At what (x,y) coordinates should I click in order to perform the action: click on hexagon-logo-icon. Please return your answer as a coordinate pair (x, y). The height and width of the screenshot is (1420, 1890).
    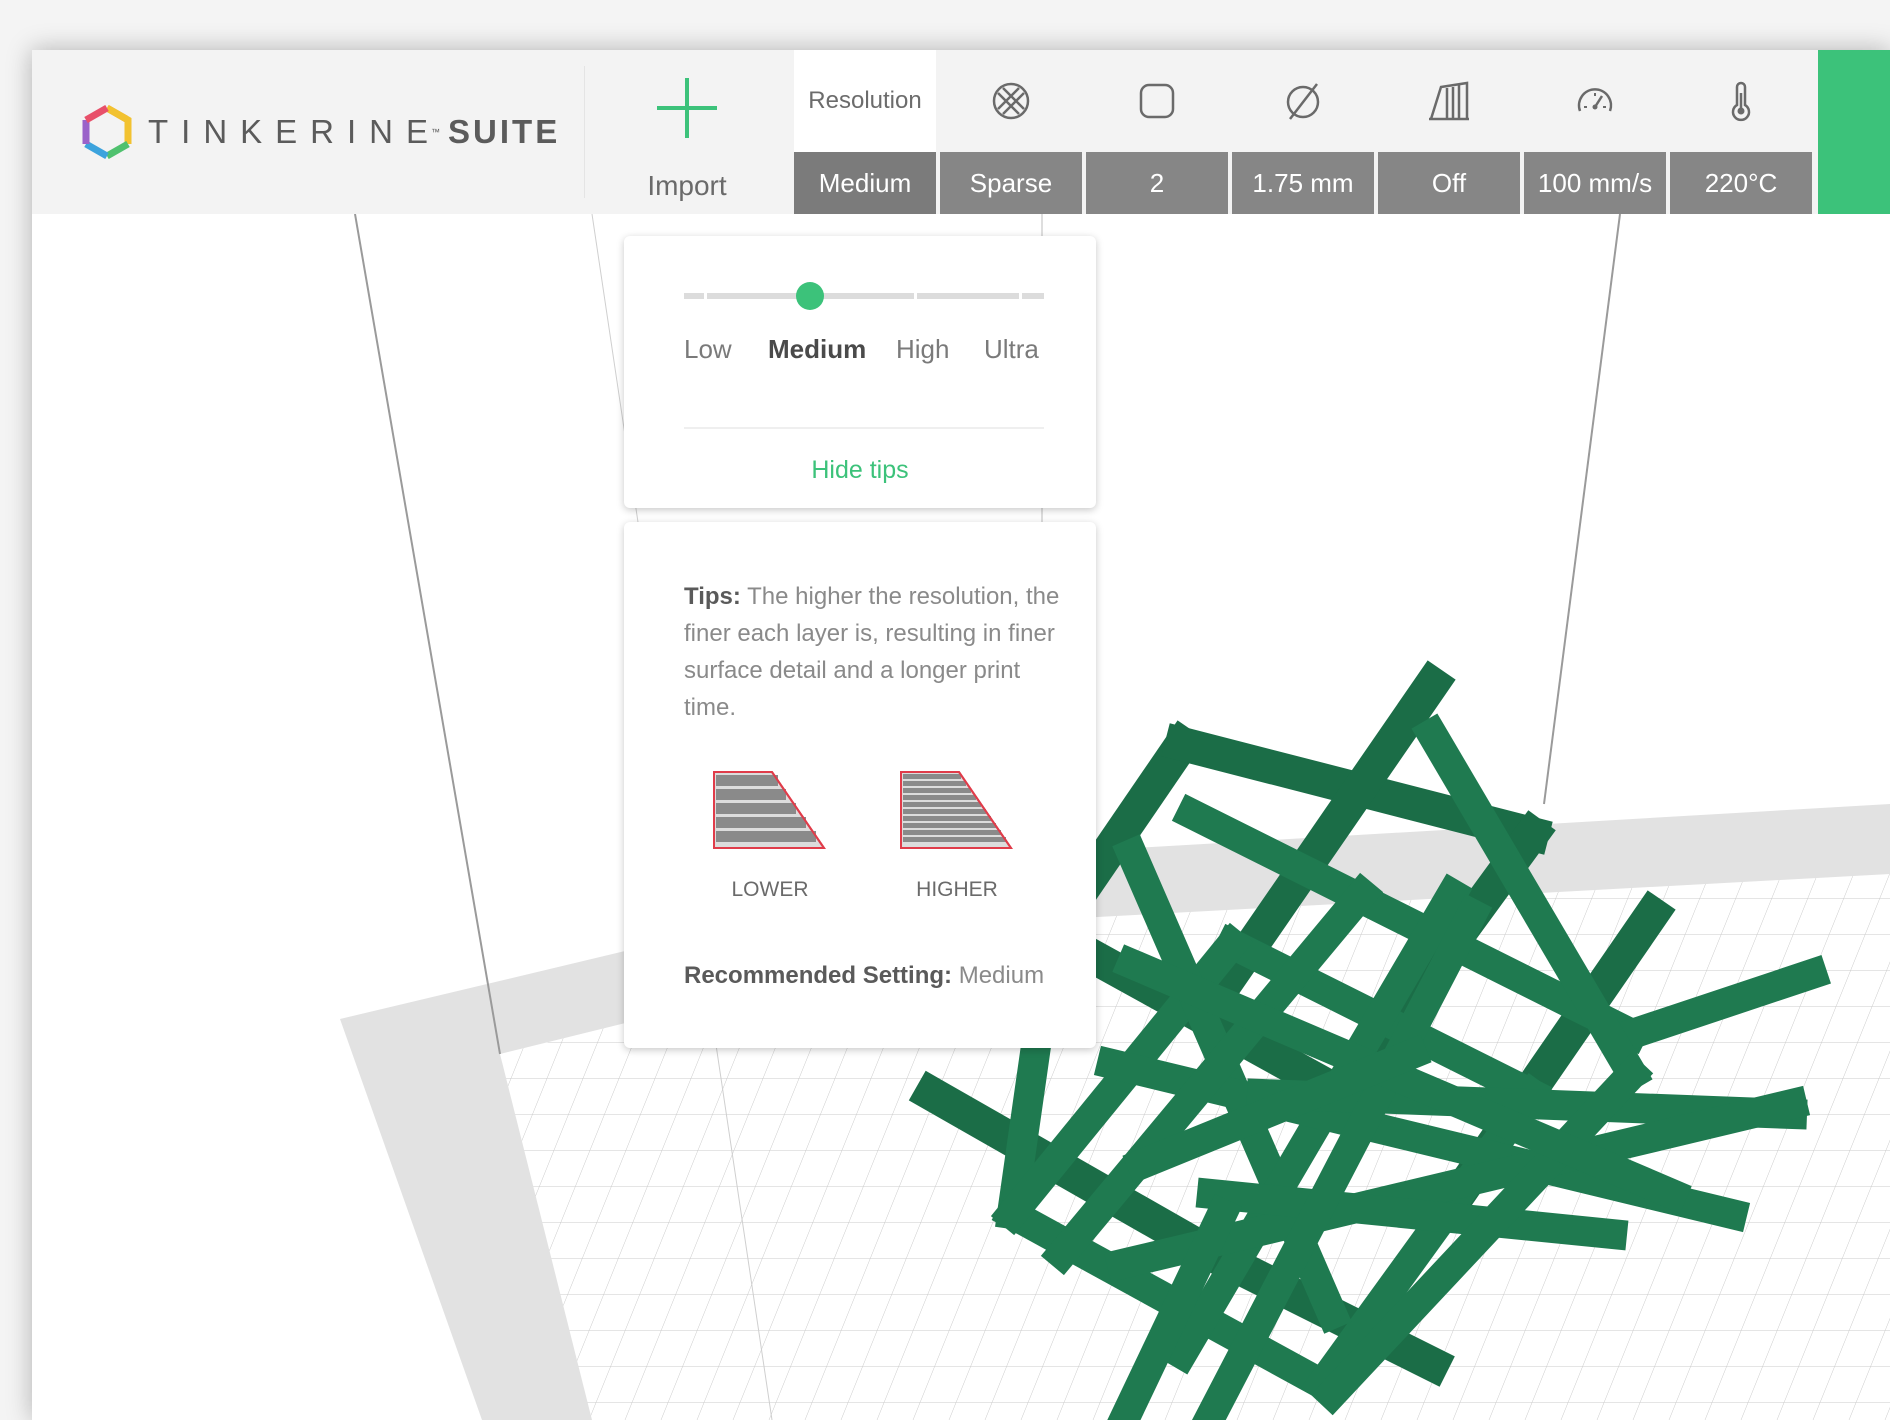
    Looking at the image, I should click on (107, 132).